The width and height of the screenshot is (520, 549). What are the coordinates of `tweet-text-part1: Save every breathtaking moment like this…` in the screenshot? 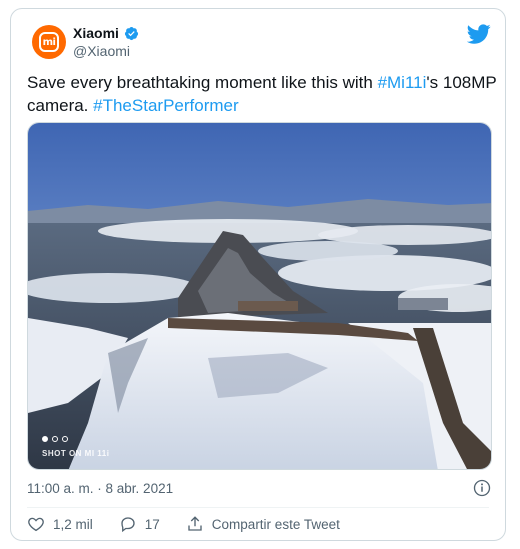 It's located at (202, 82).